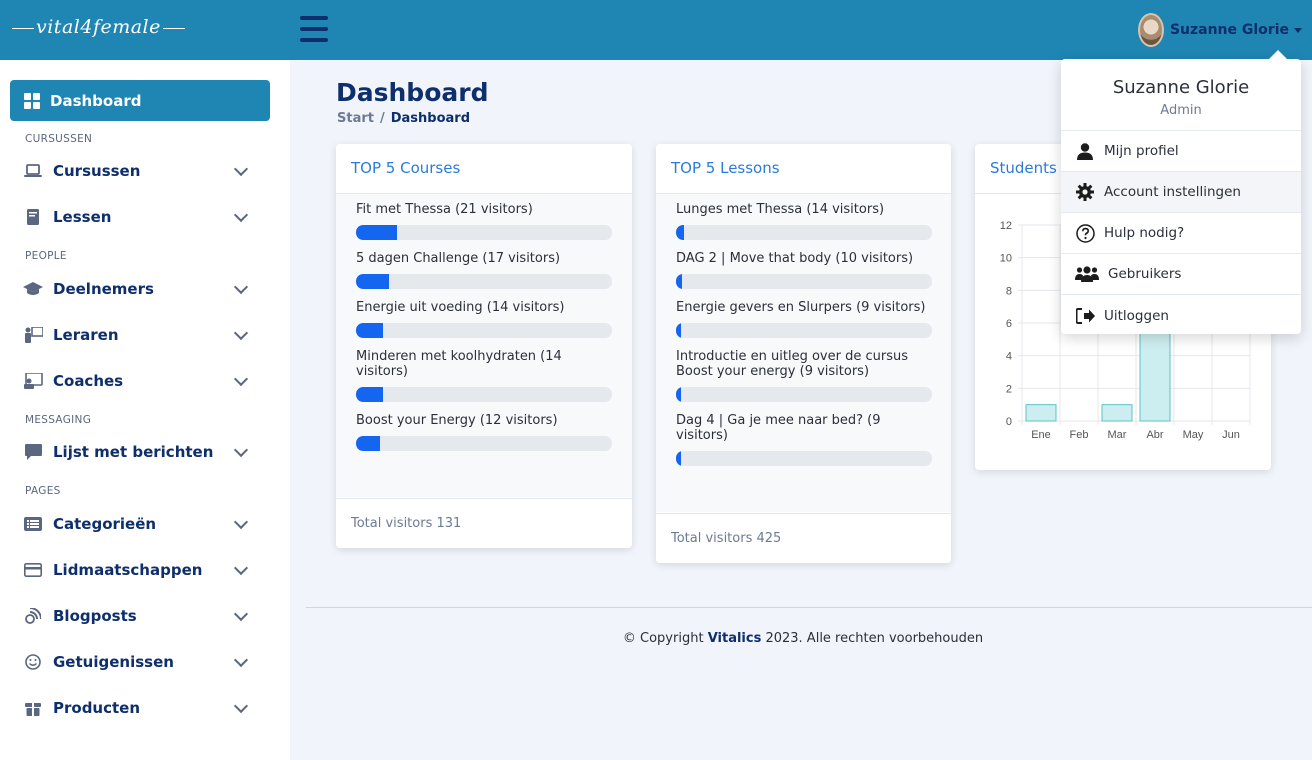 The height and width of the screenshot is (760, 1312). Describe the element at coordinates (459, 364) in the screenshot. I see `progress-label: Minderen met koolhydraten (14 visitors)` at that location.